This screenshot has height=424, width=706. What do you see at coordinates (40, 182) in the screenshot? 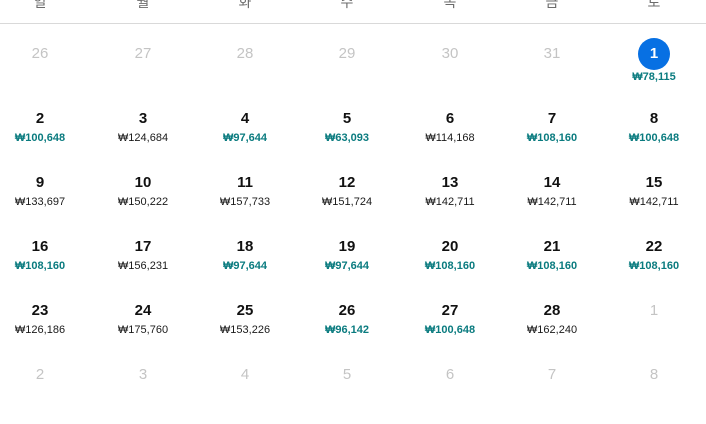
I see `day-number: 9` at bounding box center [40, 182].